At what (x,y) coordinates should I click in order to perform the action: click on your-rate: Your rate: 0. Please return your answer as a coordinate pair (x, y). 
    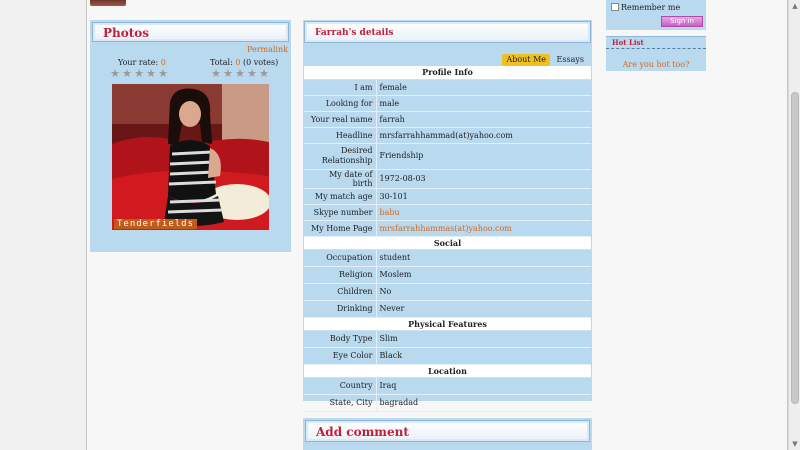
    Looking at the image, I should click on (142, 62).